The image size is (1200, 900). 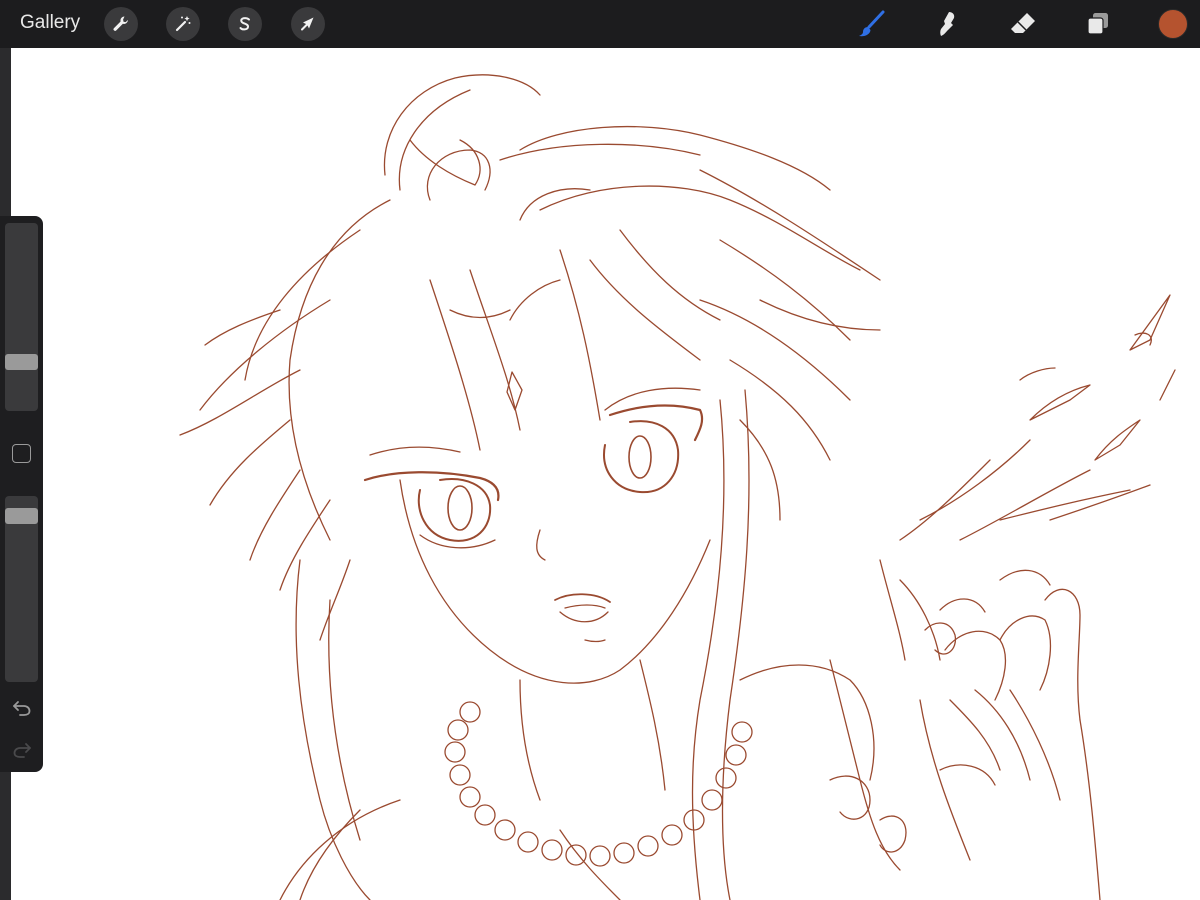 I want to click on brush-opacity-slider, so click(x=21, y=589).